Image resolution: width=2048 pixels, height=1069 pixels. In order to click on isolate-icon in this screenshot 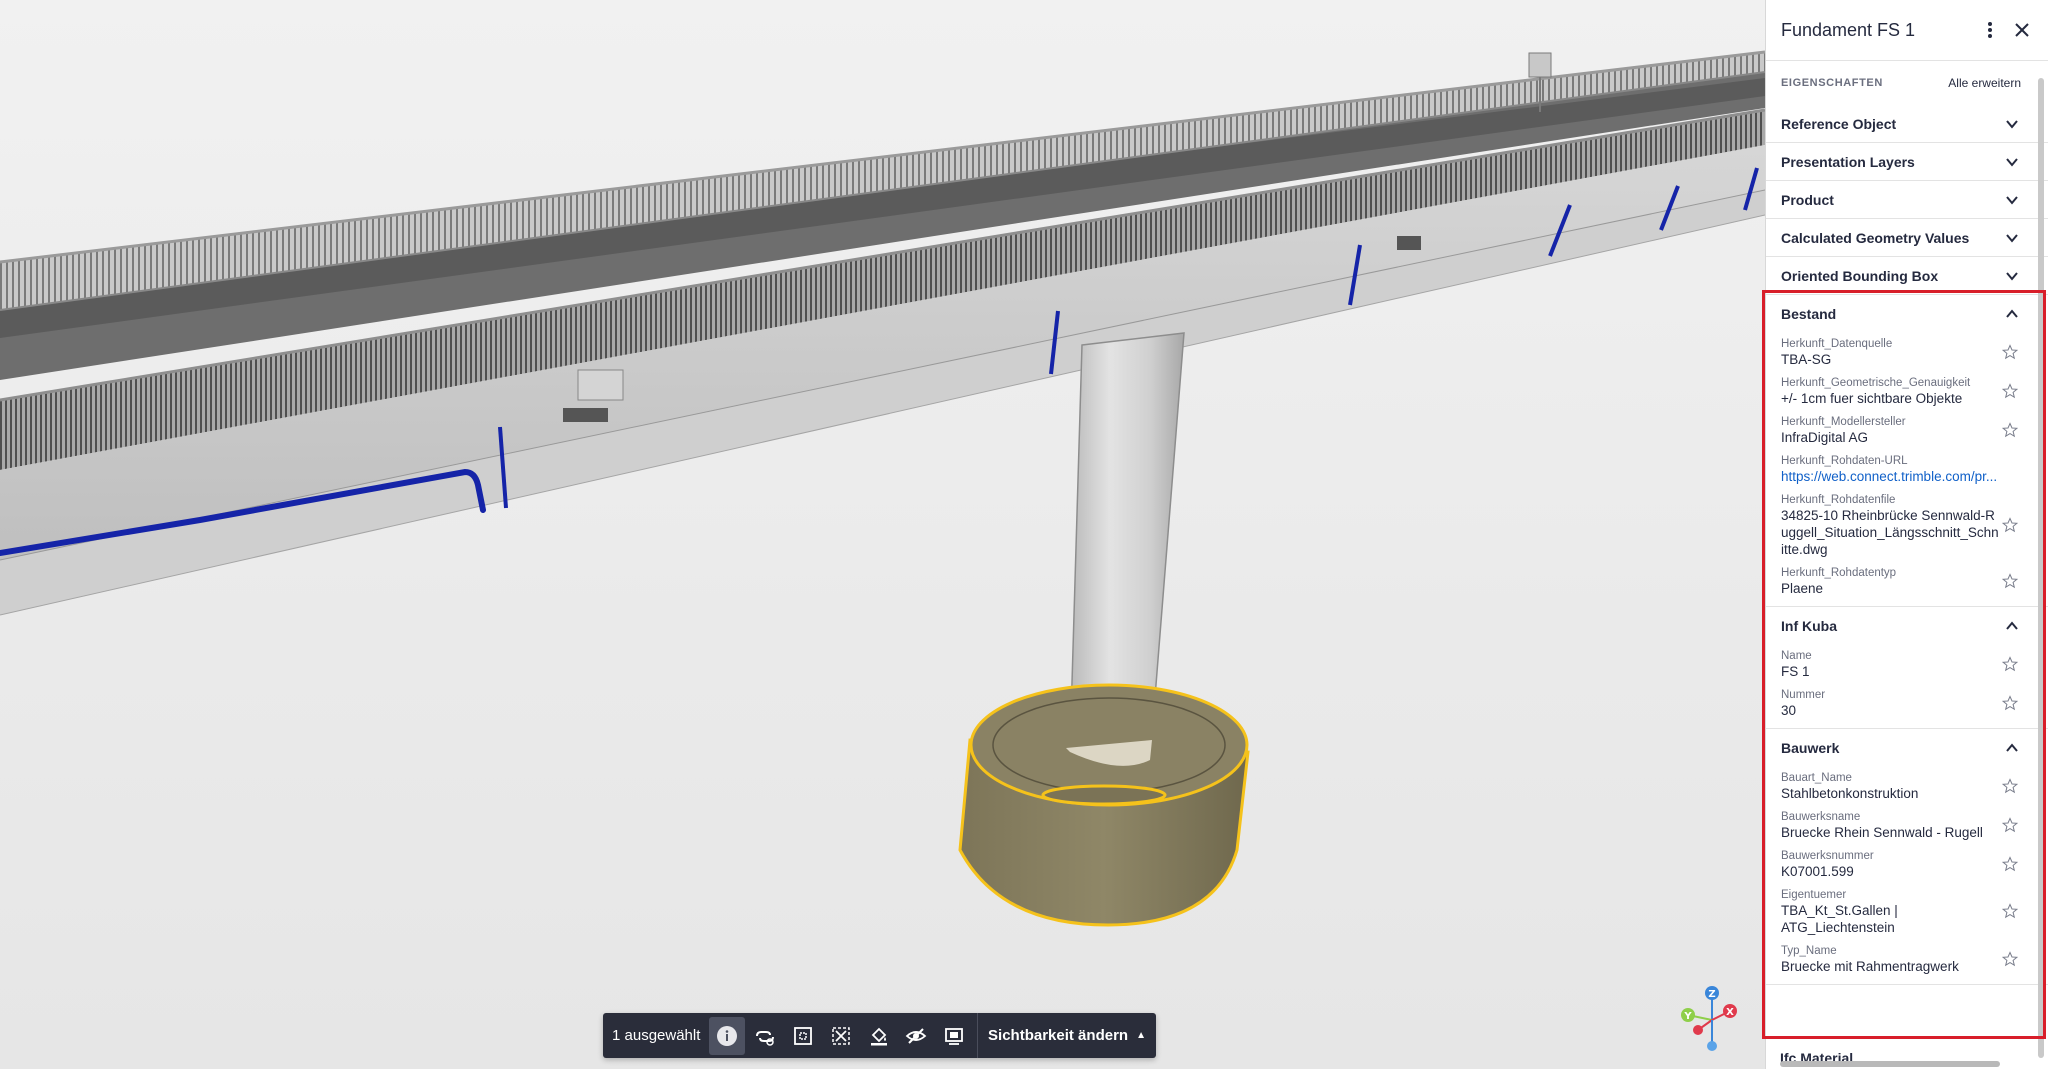, I will do `click(841, 1035)`.